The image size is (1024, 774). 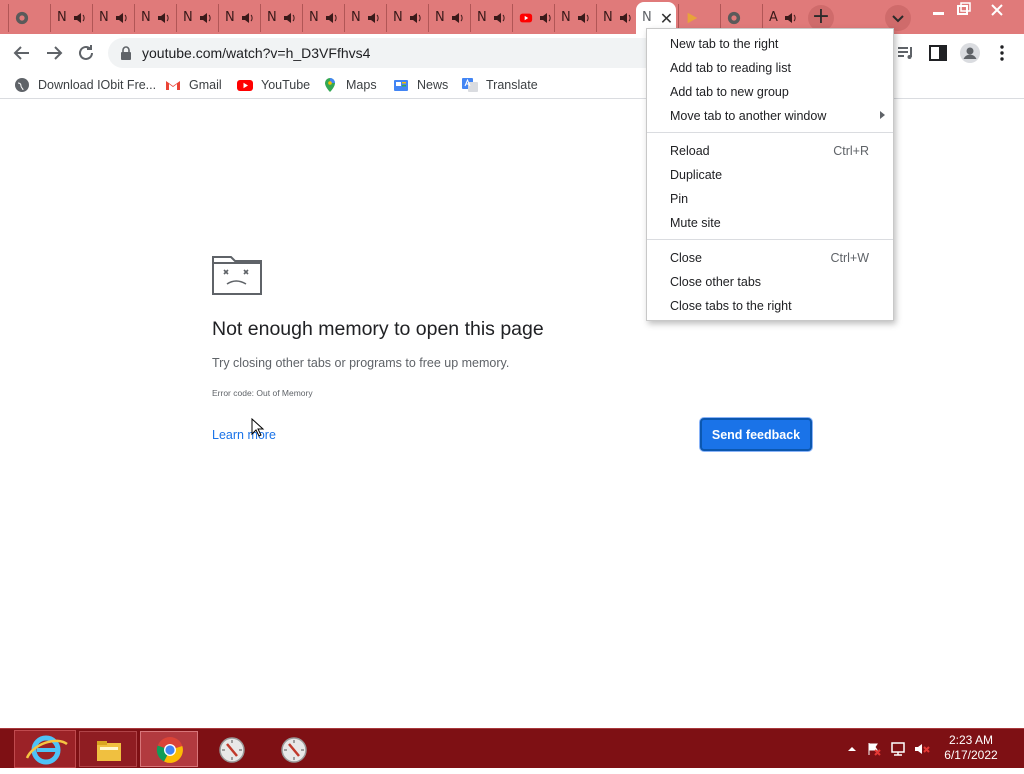 What do you see at coordinates (773, 17) in the screenshot?
I see `tab-letter: A` at bounding box center [773, 17].